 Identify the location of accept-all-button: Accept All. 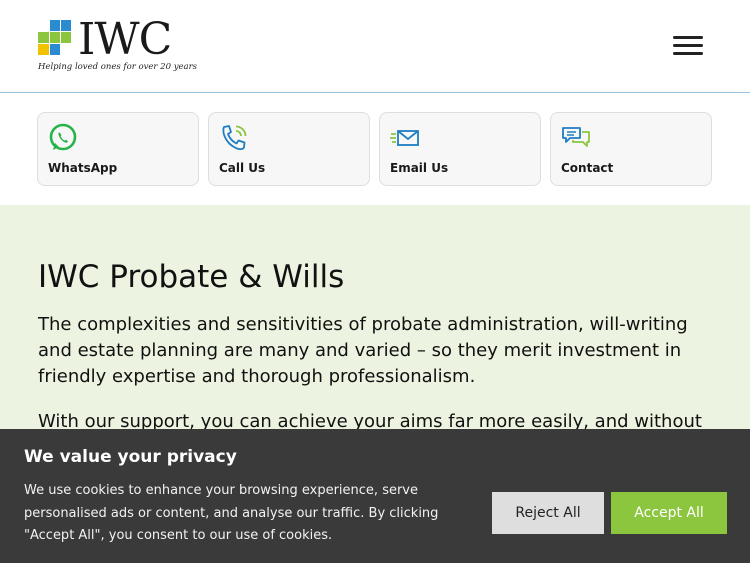
(669, 513).